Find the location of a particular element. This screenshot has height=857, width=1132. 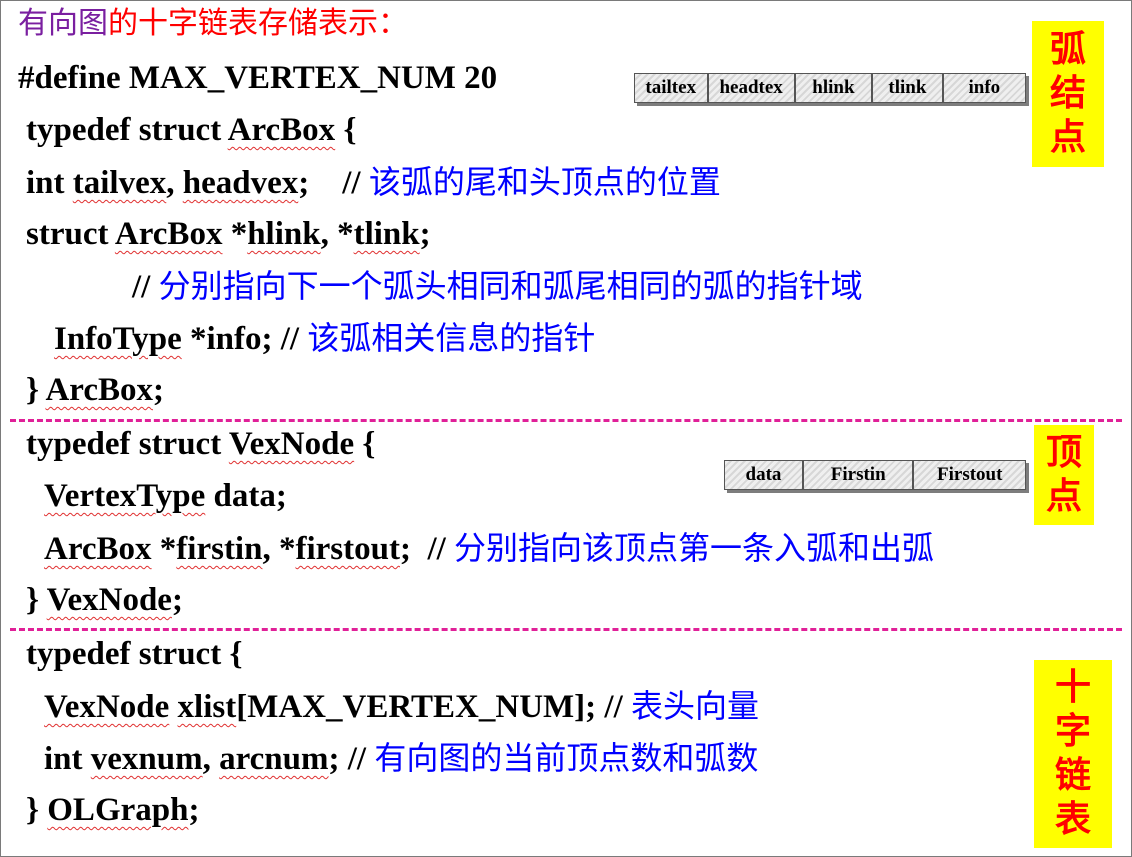

olgraph-xlist-line: VexNode xlist[MAX_VERTEX_NUM]; // 表头向量 is located at coordinates (402, 706).